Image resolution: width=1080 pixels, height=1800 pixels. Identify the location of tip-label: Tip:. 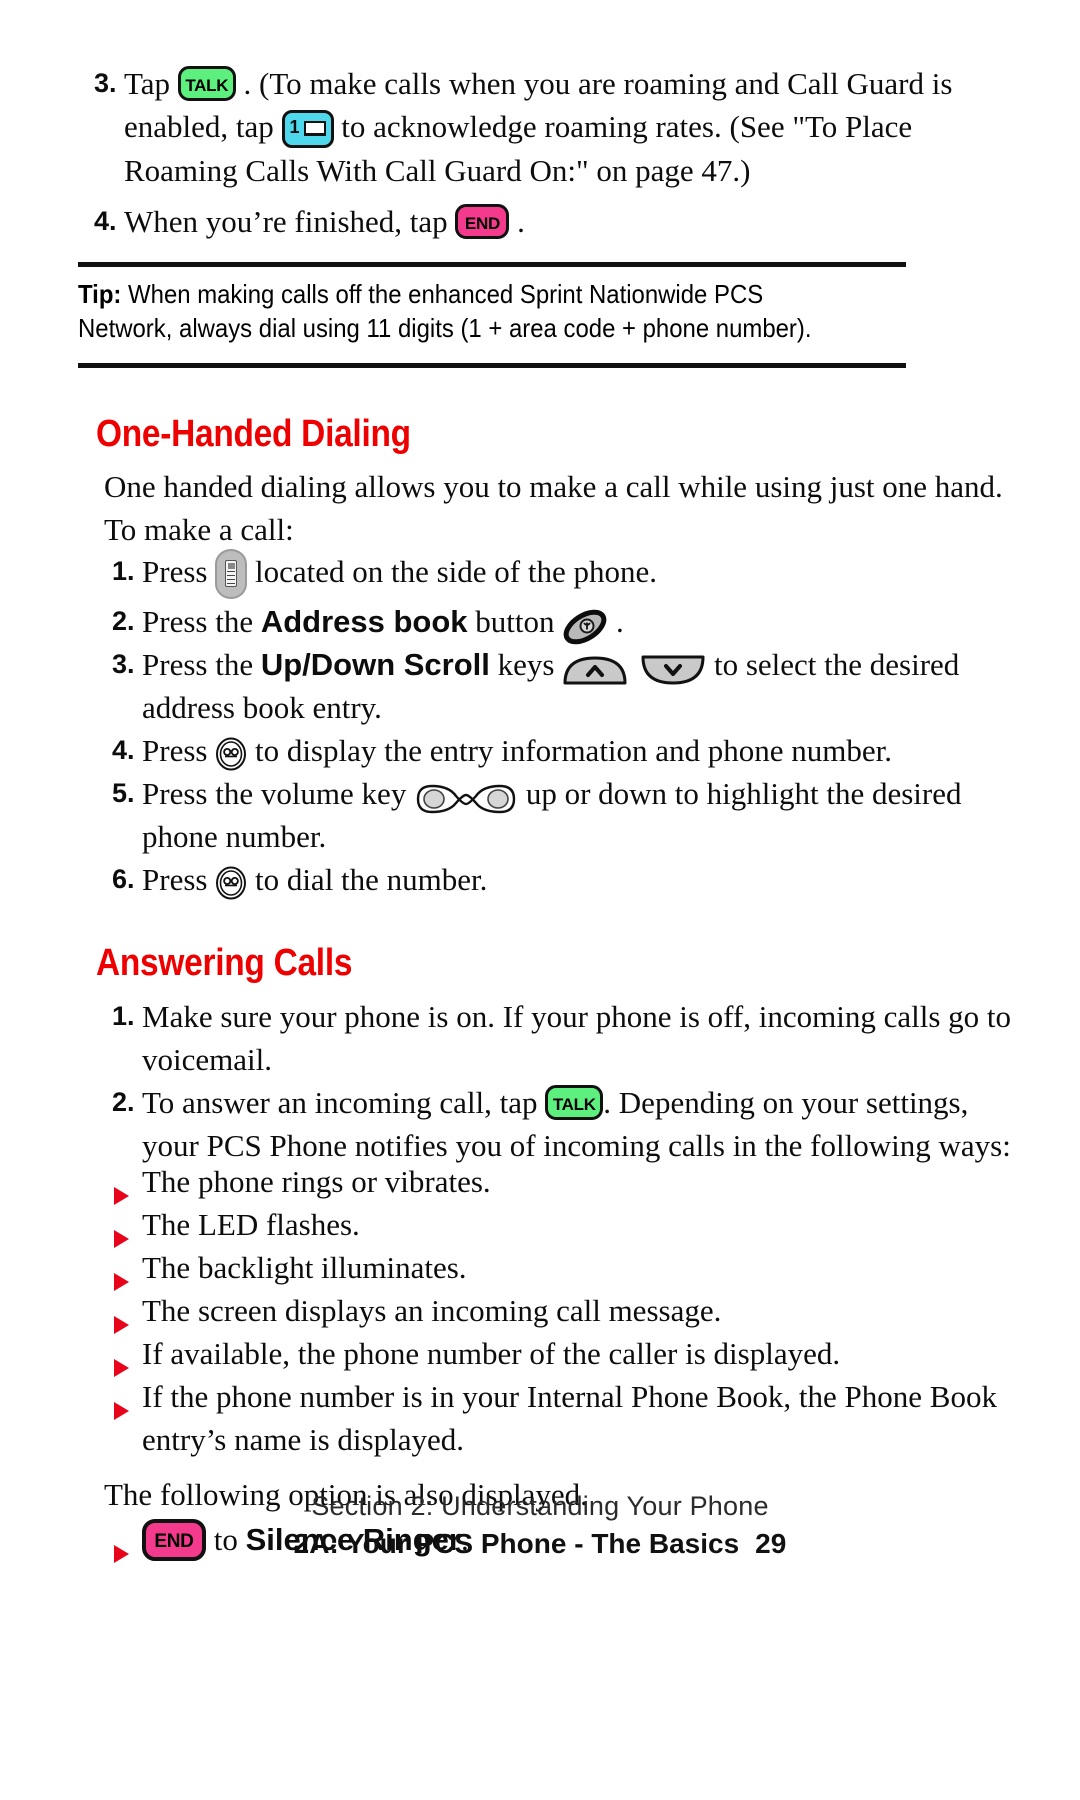
(100, 294).